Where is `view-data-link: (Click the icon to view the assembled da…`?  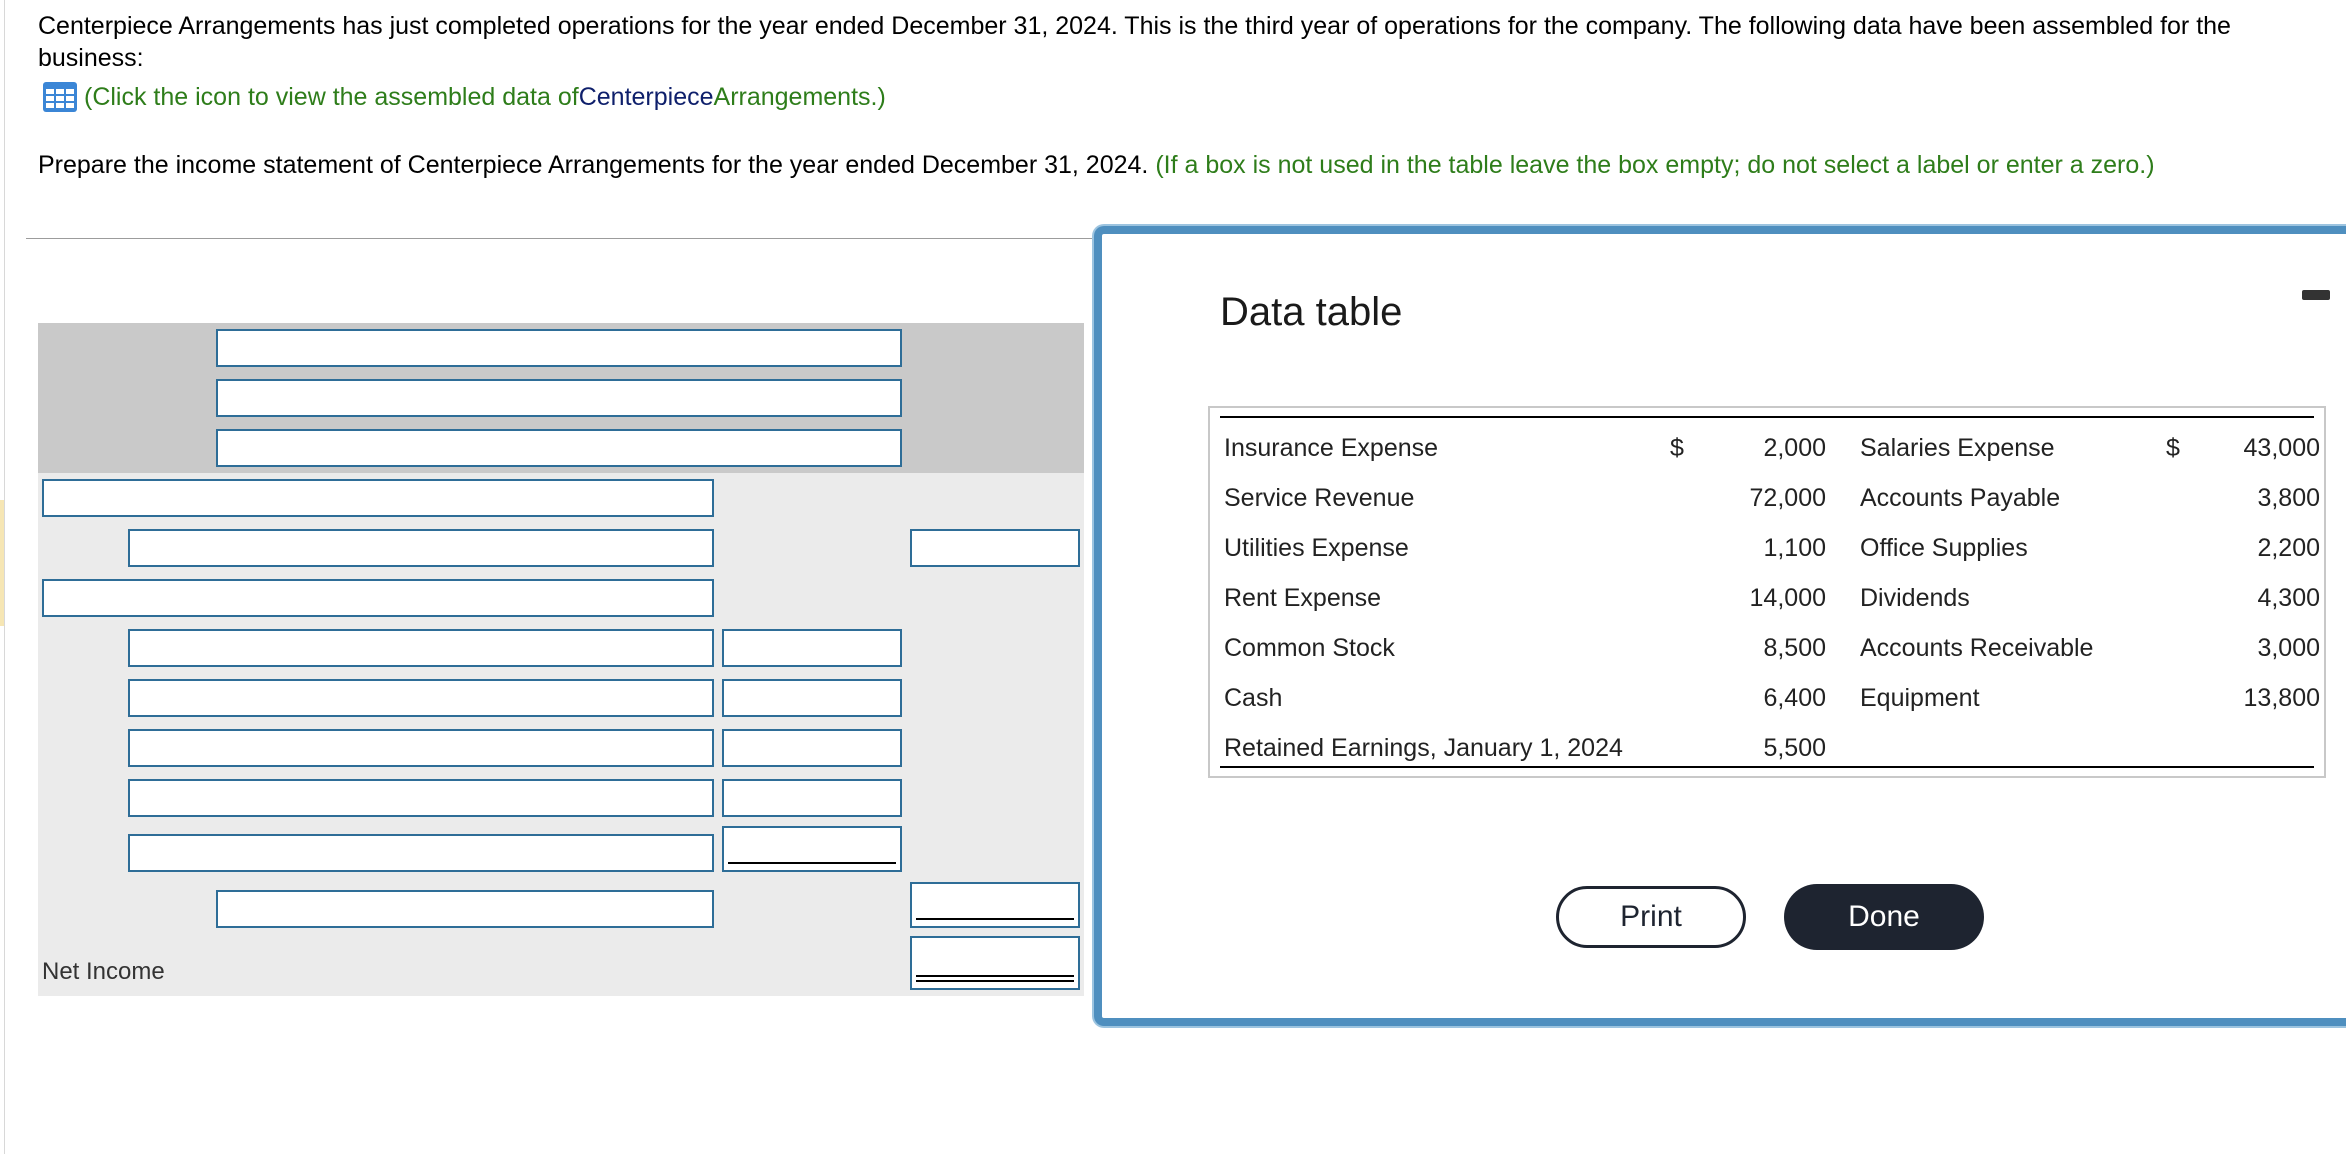 view-data-link: (Click the icon to view the assembled da… is located at coordinates (464, 97).